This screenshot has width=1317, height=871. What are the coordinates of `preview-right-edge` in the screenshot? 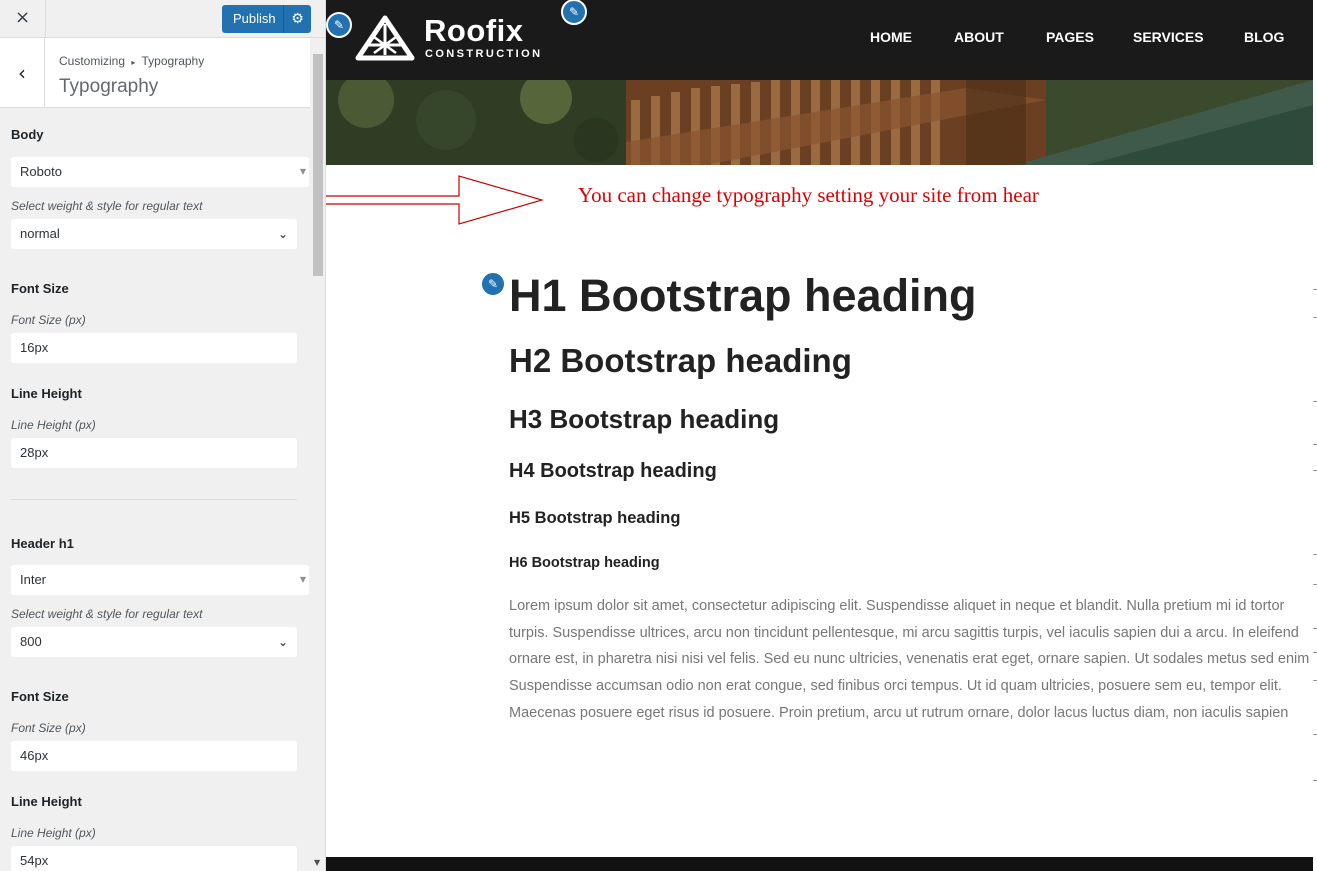 It's located at (1315, 435).